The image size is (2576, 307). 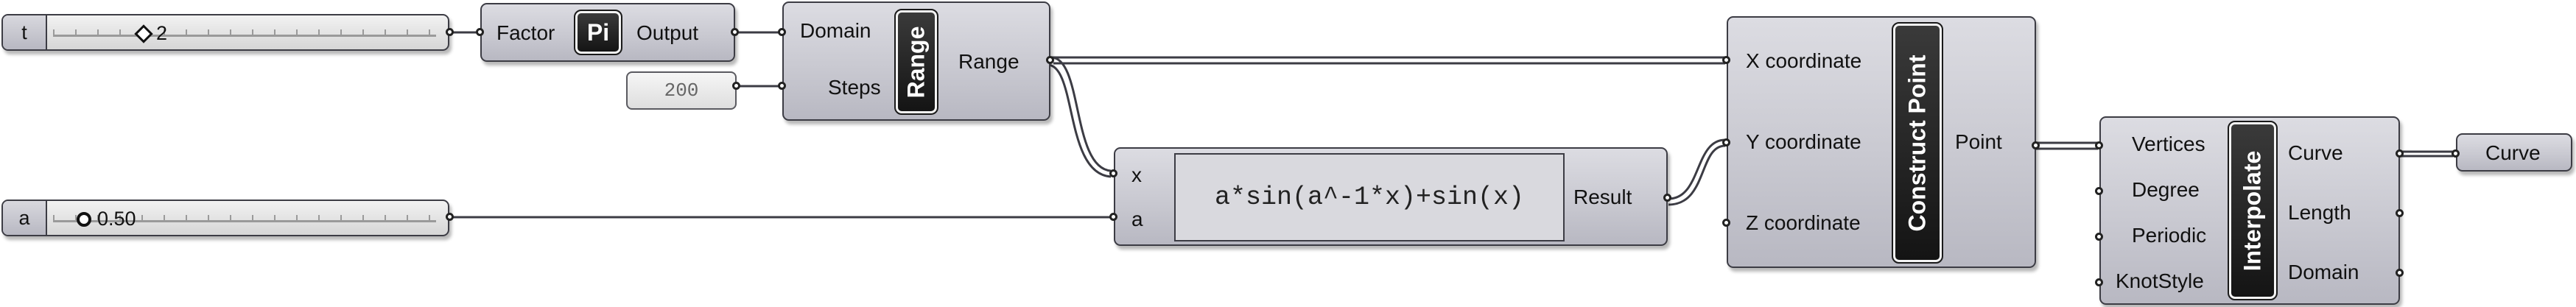 I want to click on pi-badge: Pi, so click(x=598, y=32).